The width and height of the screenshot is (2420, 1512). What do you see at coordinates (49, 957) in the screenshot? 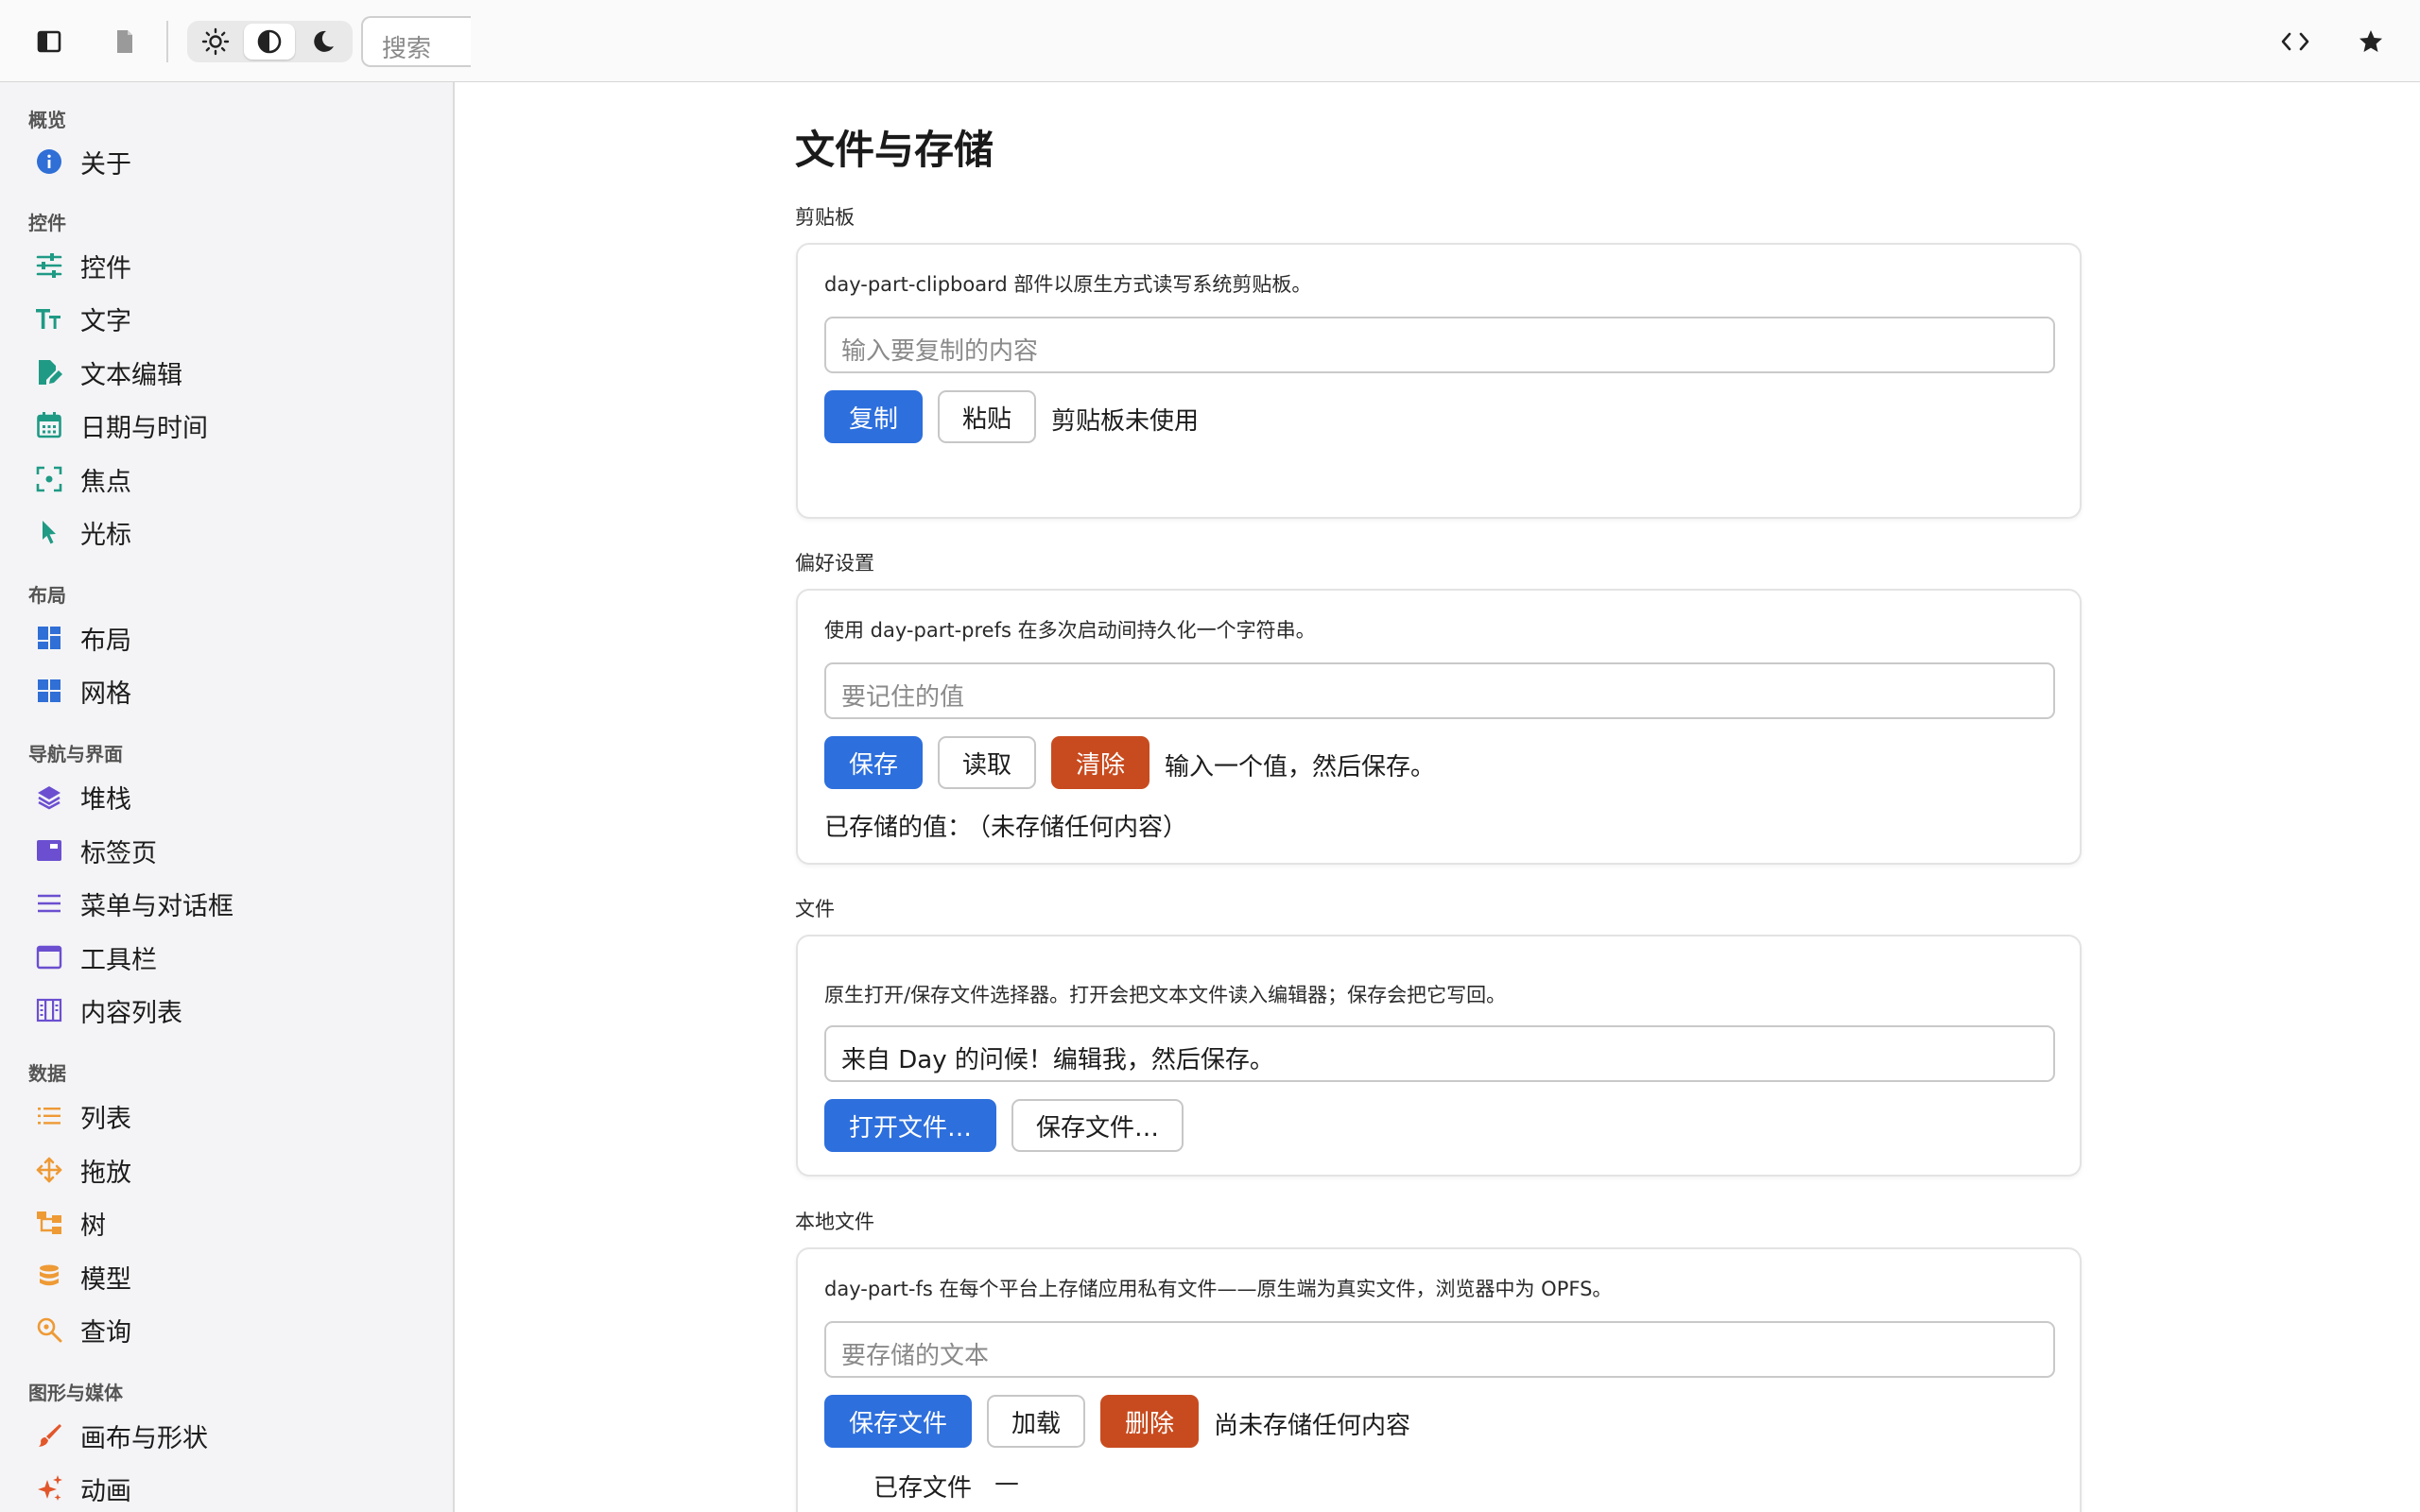
I see `window-icon` at bounding box center [49, 957].